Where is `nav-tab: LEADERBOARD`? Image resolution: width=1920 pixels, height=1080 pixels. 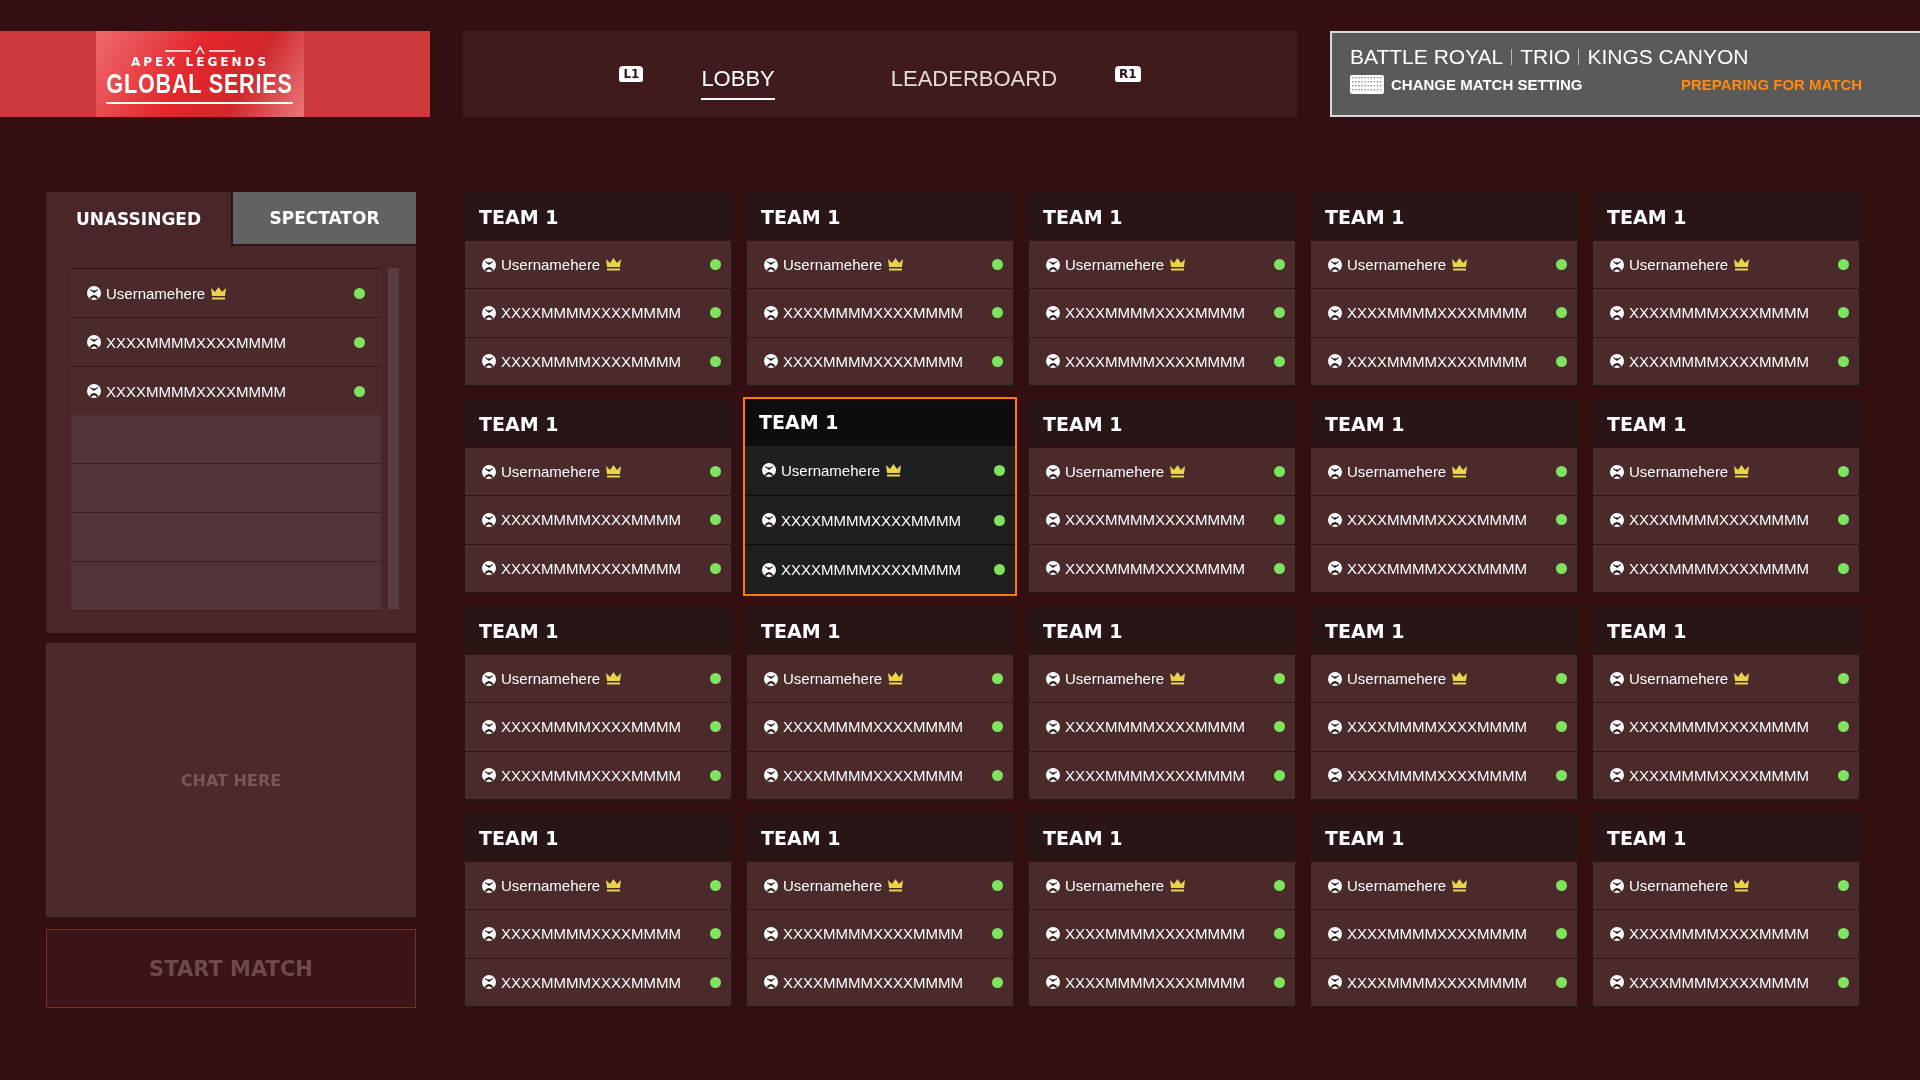 nav-tab: LEADERBOARD is located at coordinates (974, 79).